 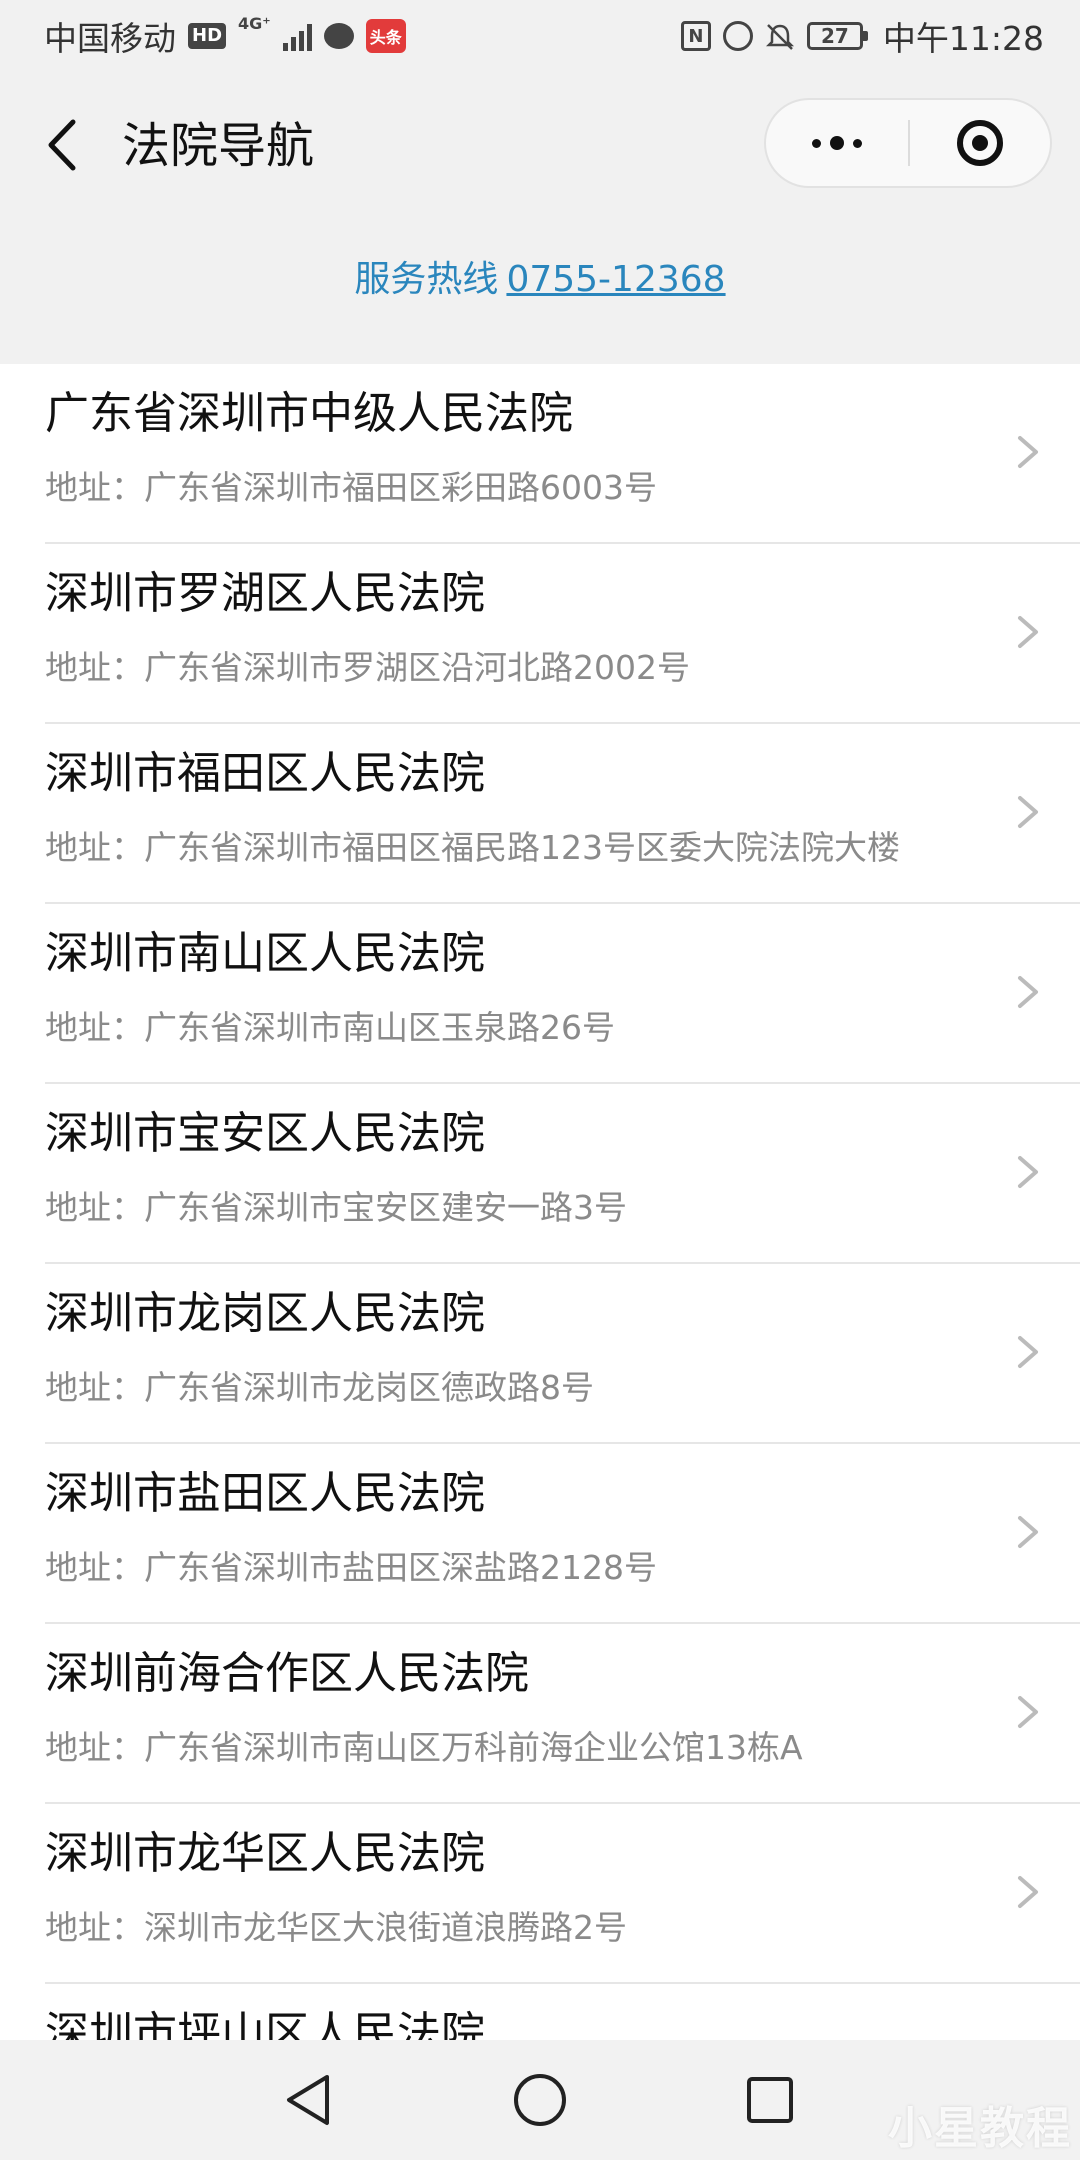 I want to click on court-name: 广东省深圳市中级人民法院, so click(x=309, y=413).